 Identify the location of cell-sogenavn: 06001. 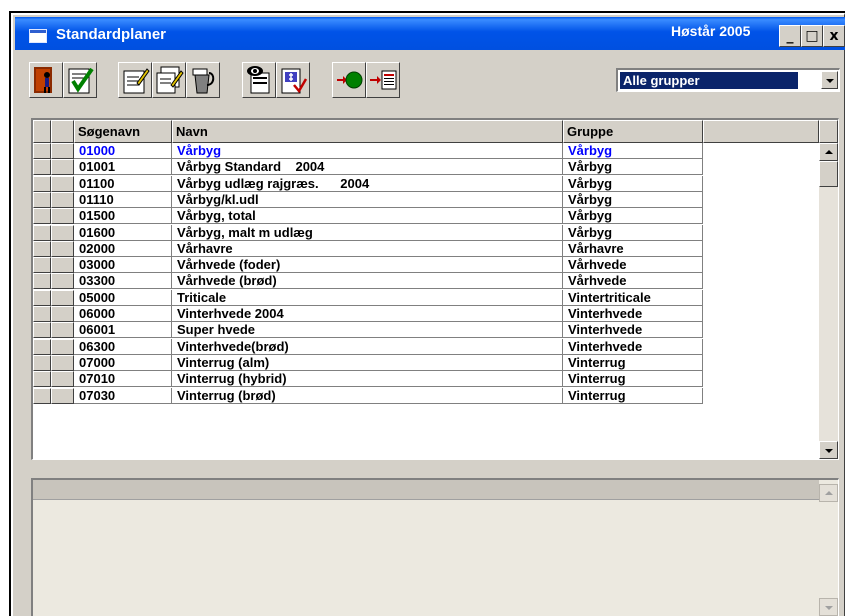
(123, 330).